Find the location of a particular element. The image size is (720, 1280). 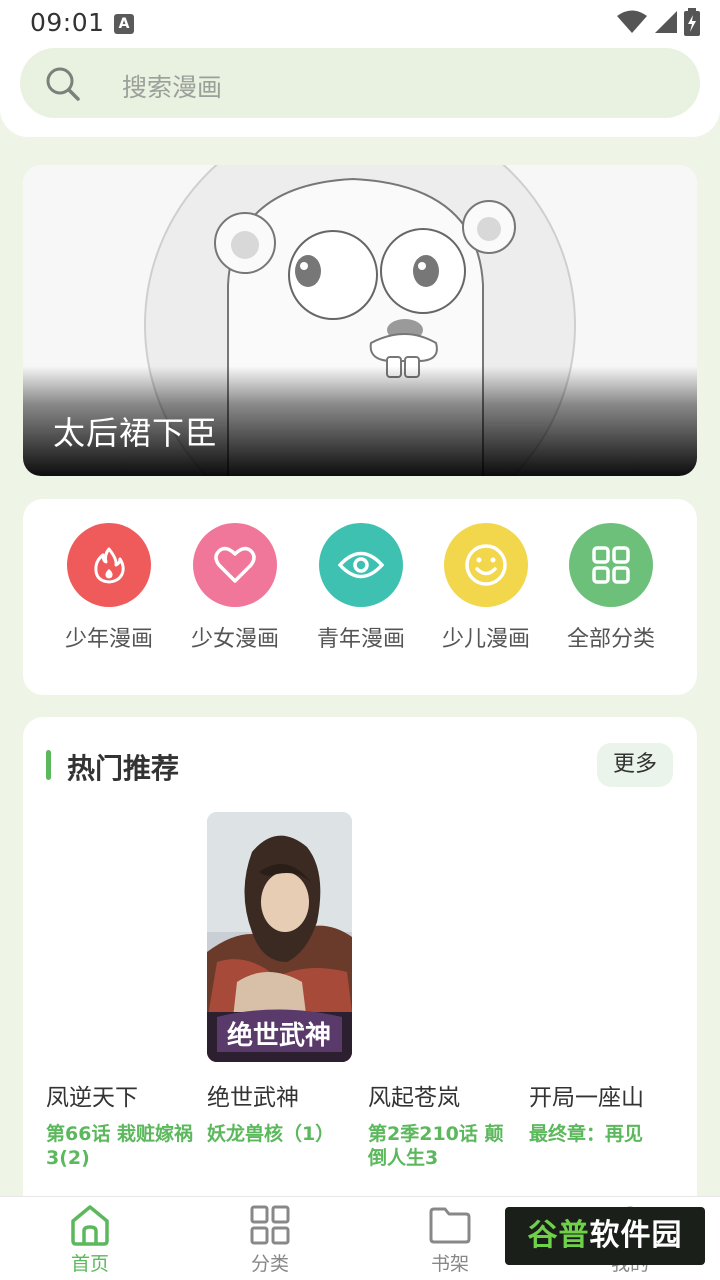

comic-chapter: 第66话 栽赃嫁祸3(2) is located at coordinates (120, 1146).